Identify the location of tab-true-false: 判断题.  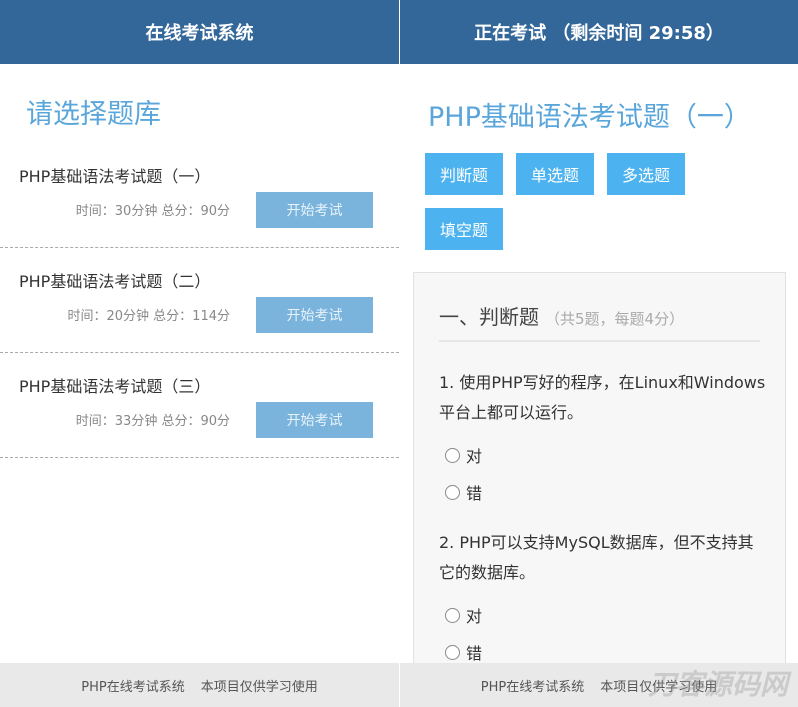
(464, 174).